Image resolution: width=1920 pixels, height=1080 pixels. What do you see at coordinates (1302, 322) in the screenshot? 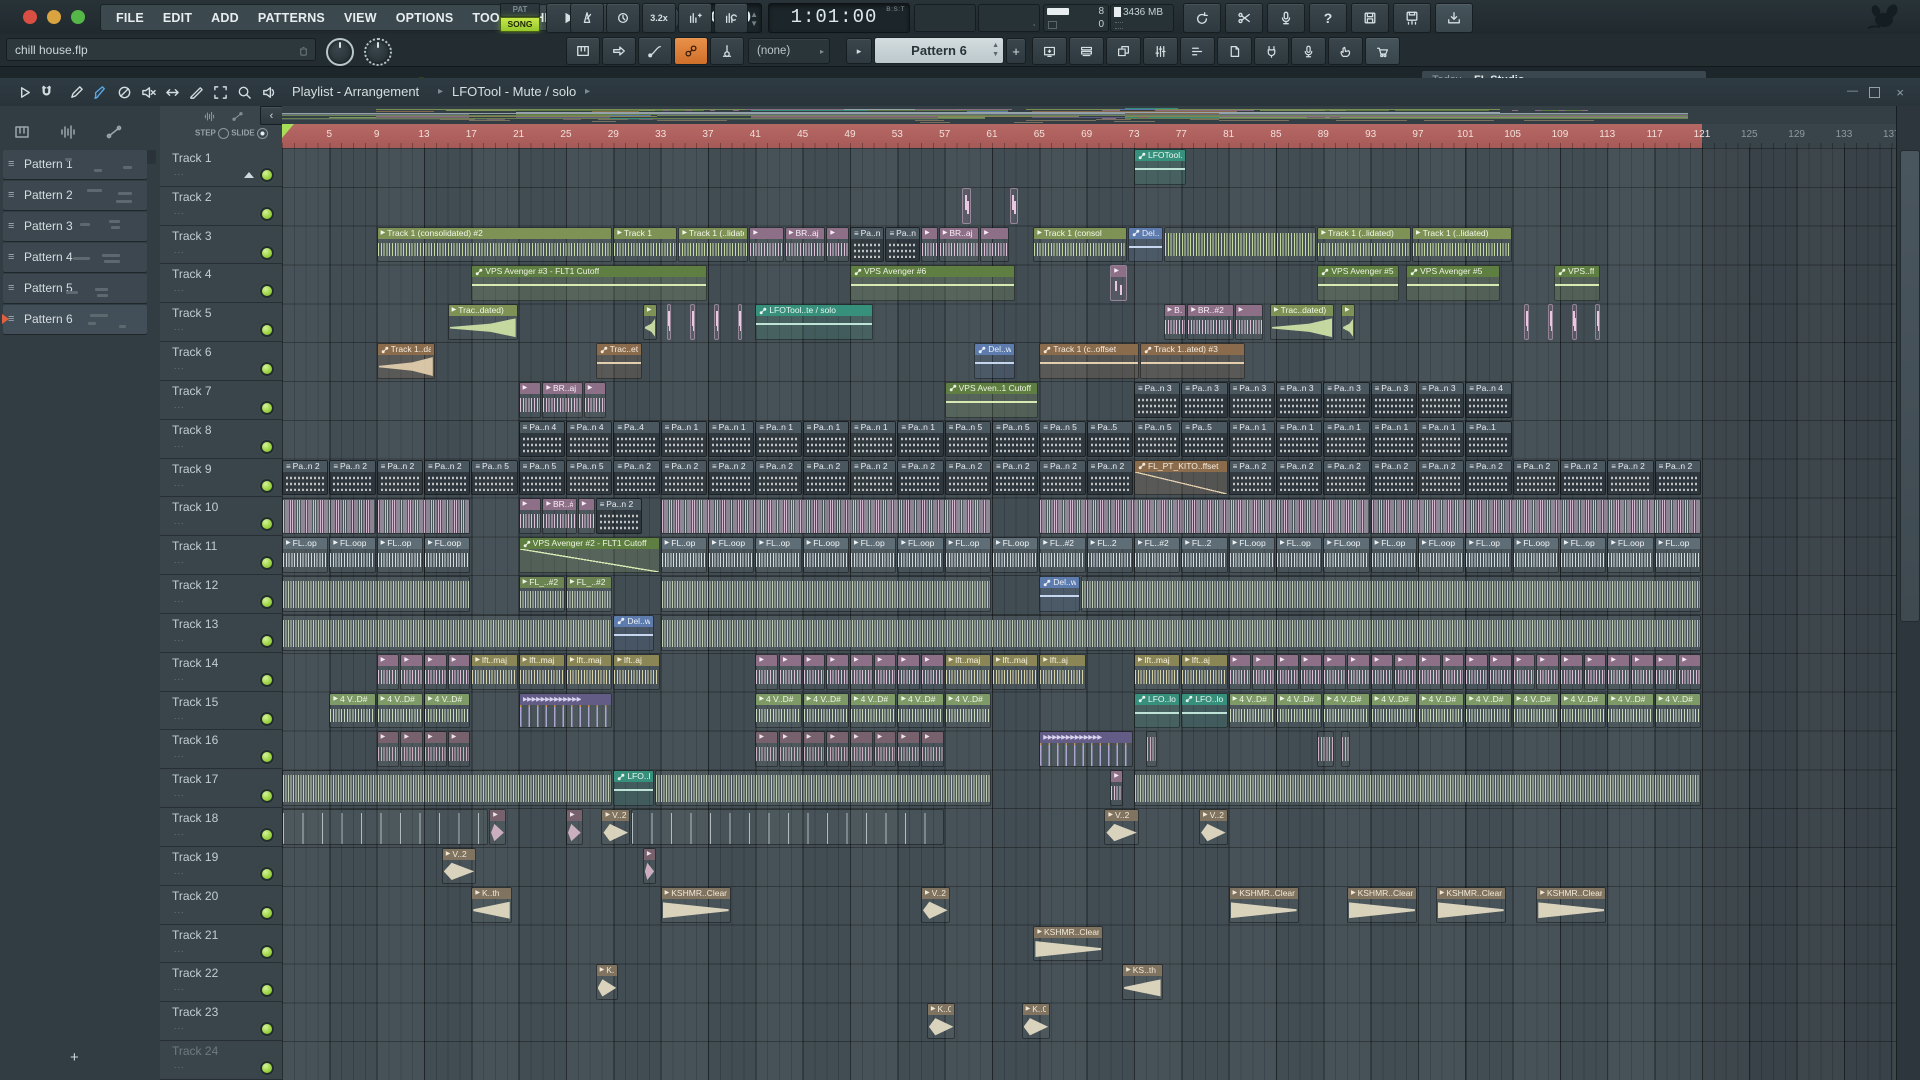
I see `audio-clip: ▶ Trac..dated)` at bounding box center [1302, 322].